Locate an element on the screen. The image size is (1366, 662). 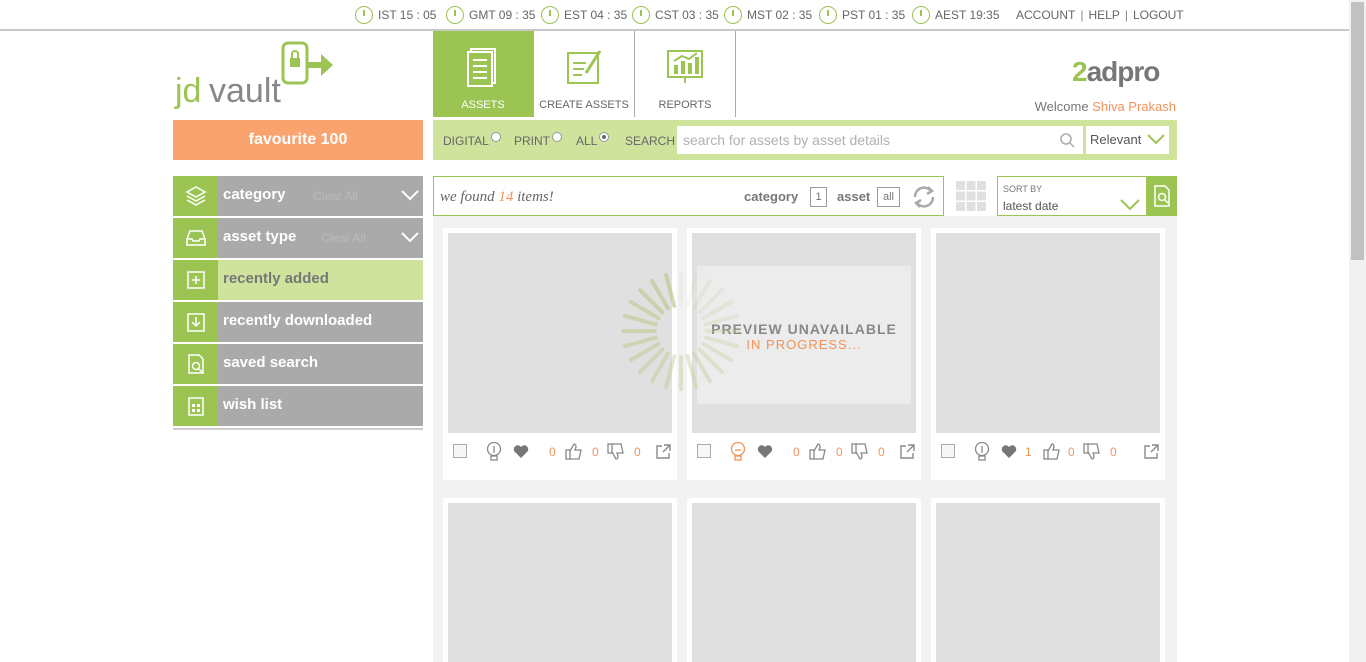
heart-count: 1 is located at coordinates (1028, 452).